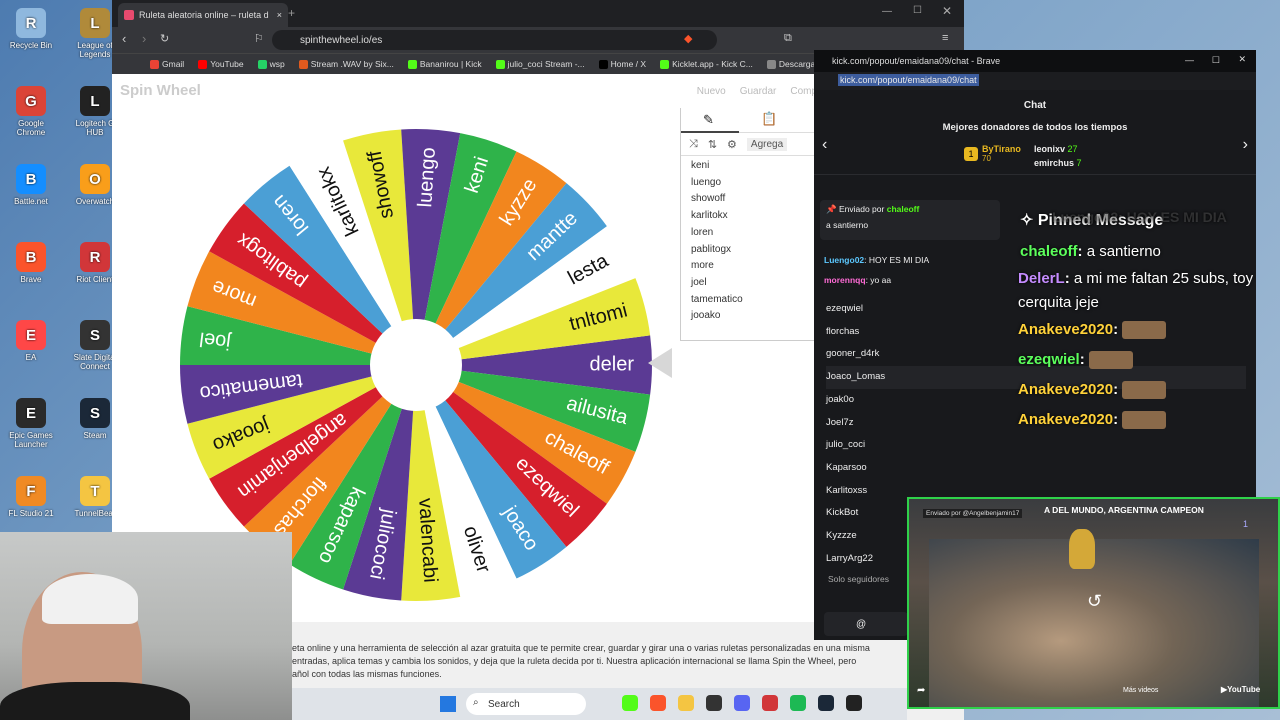  I want to click on kick-address-bar: kick.com/popout/emaidana09/chat, so click(1035, 81).